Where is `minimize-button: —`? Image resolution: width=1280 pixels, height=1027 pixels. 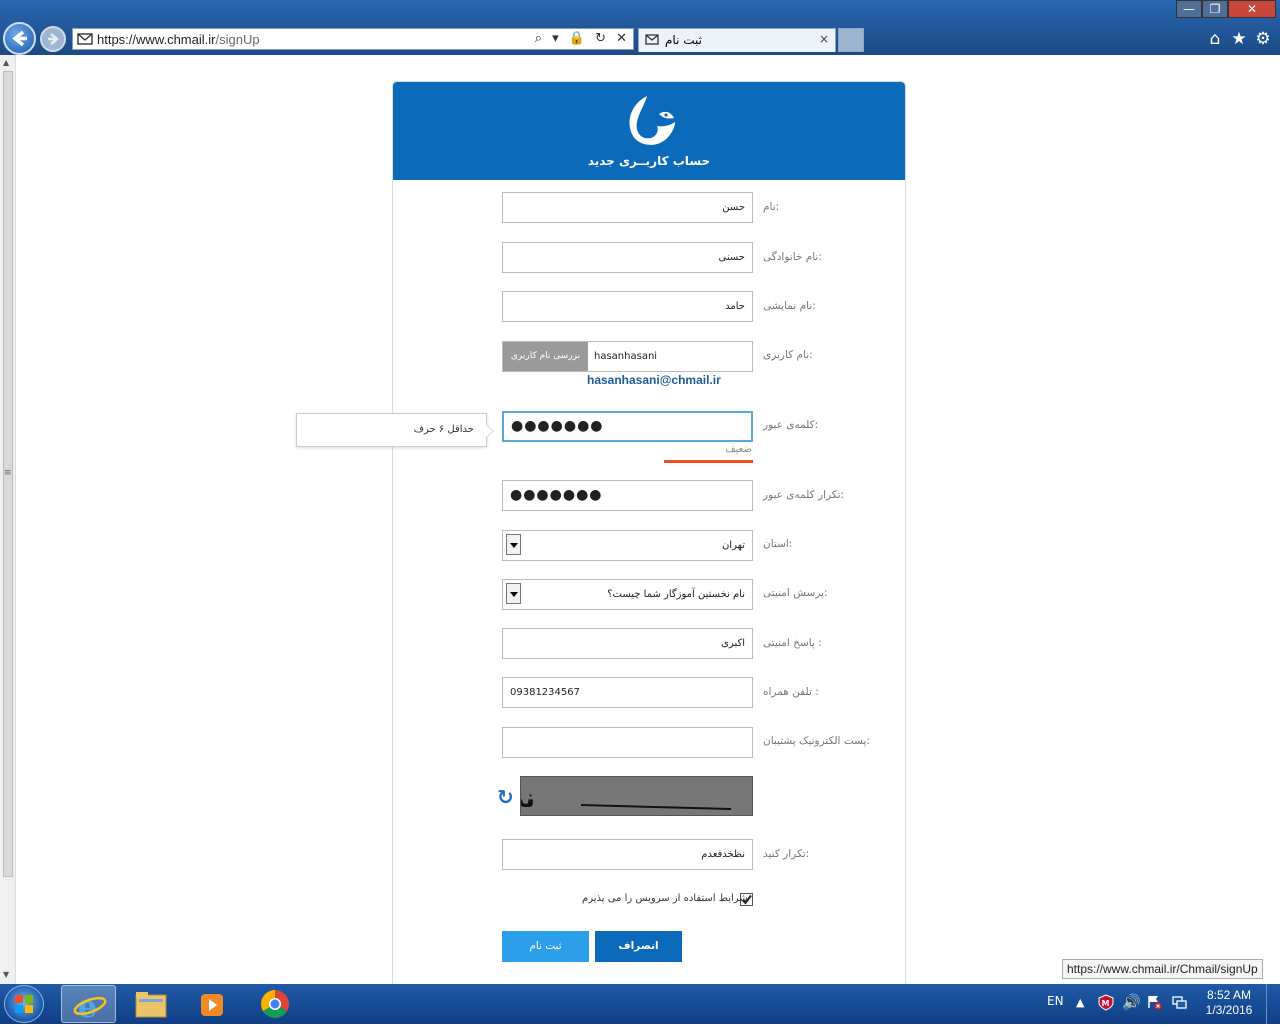
minimize-button: — is located at coordinates (1189, 9).